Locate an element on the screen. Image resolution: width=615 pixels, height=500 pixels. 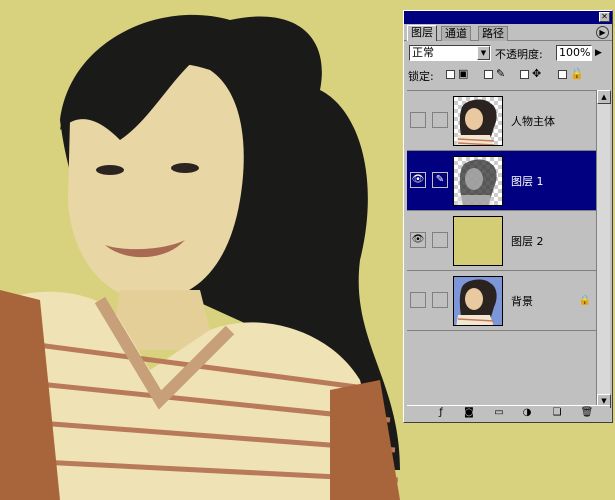
transparency-icon: ▣ is located at coordinates (463, 73).